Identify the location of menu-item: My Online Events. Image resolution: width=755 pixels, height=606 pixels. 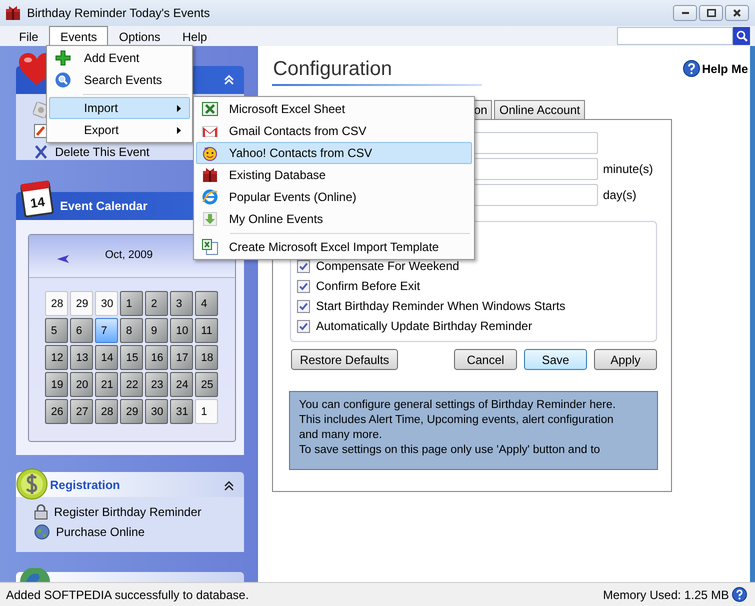
(334, 219).